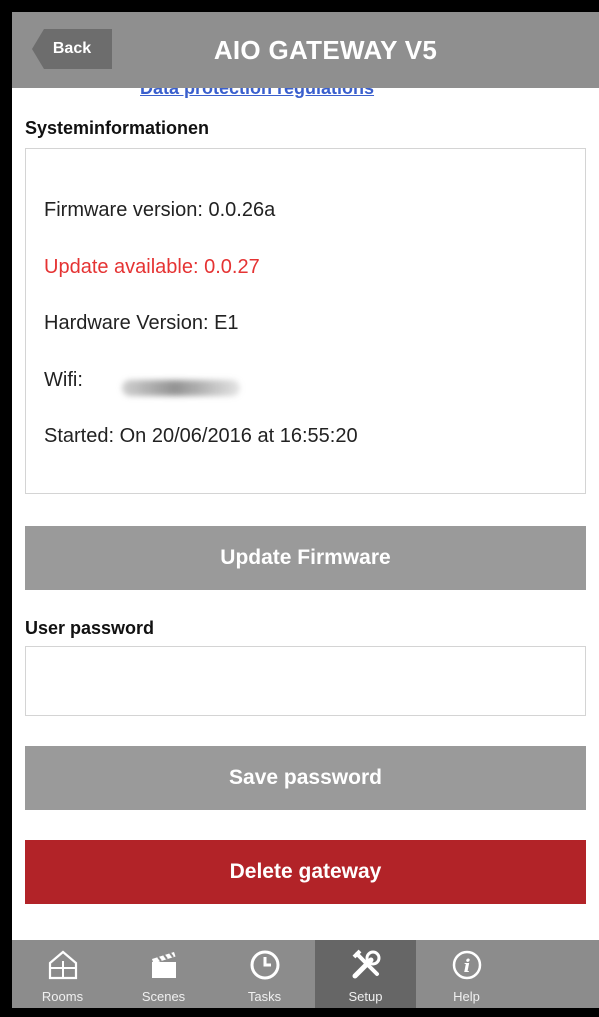 This screenshot has width=599, height=1017. What do you see at coordinates (305, 872) in the screenshot?
I see `delete-gateway-button: Delete gateway` at bounding box center [305, 872].